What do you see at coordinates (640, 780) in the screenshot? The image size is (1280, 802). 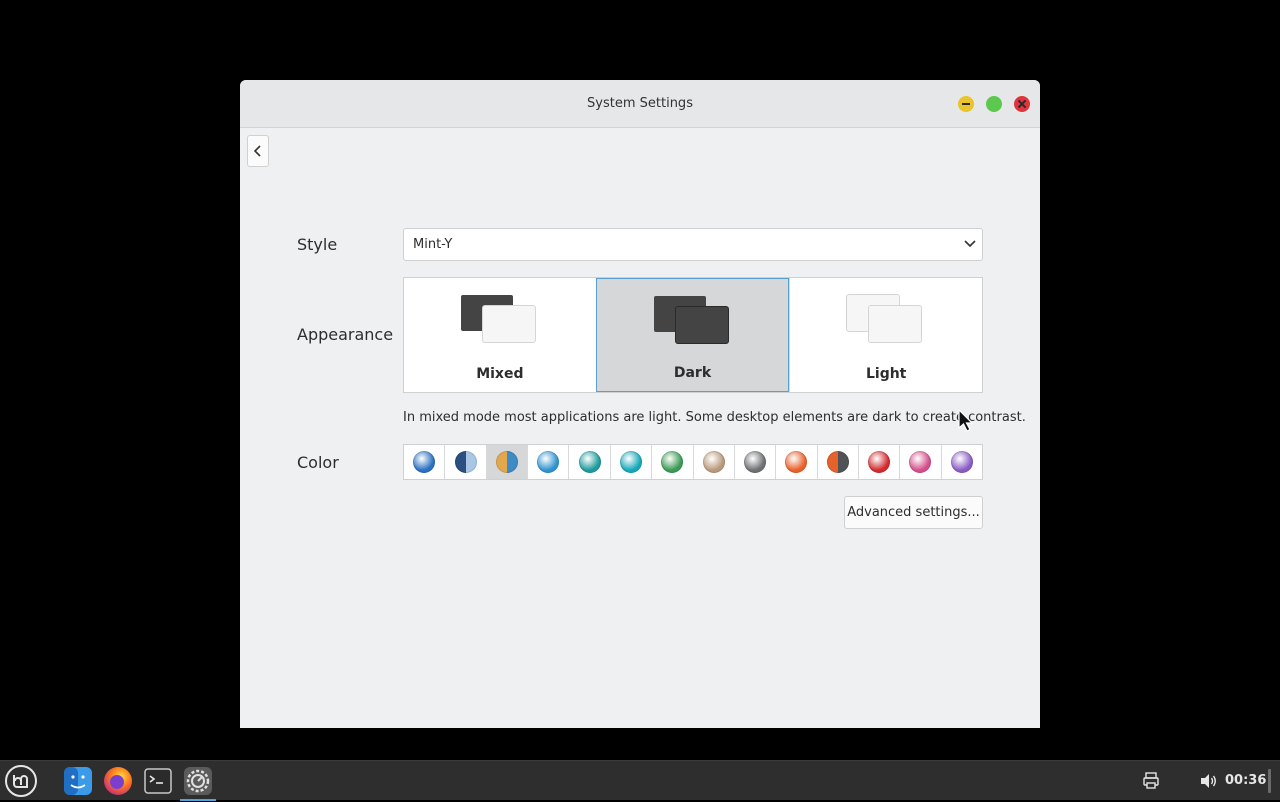 I see `taskbar: 00:36` at bounding box center [640, 780].